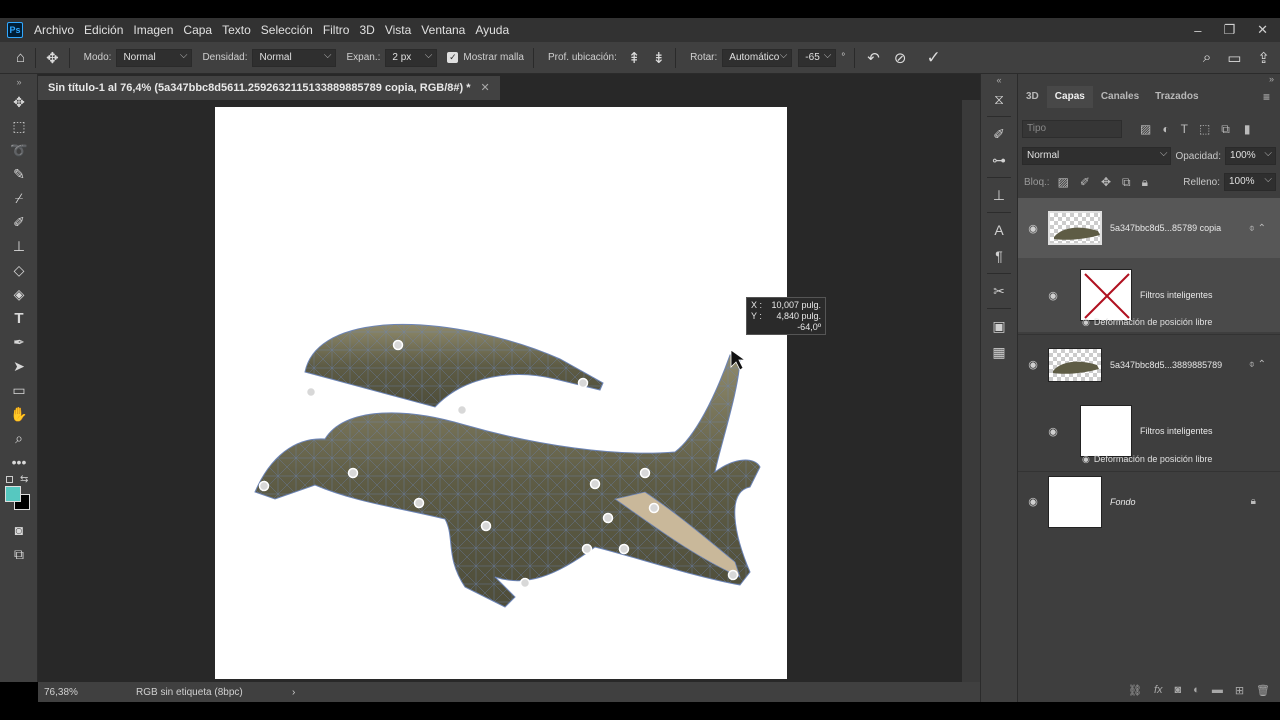  What do you see at coordinates (1229, 30) in the screenshot?
I see `restore-icon: ❐` at bounding box center [1229, 30].